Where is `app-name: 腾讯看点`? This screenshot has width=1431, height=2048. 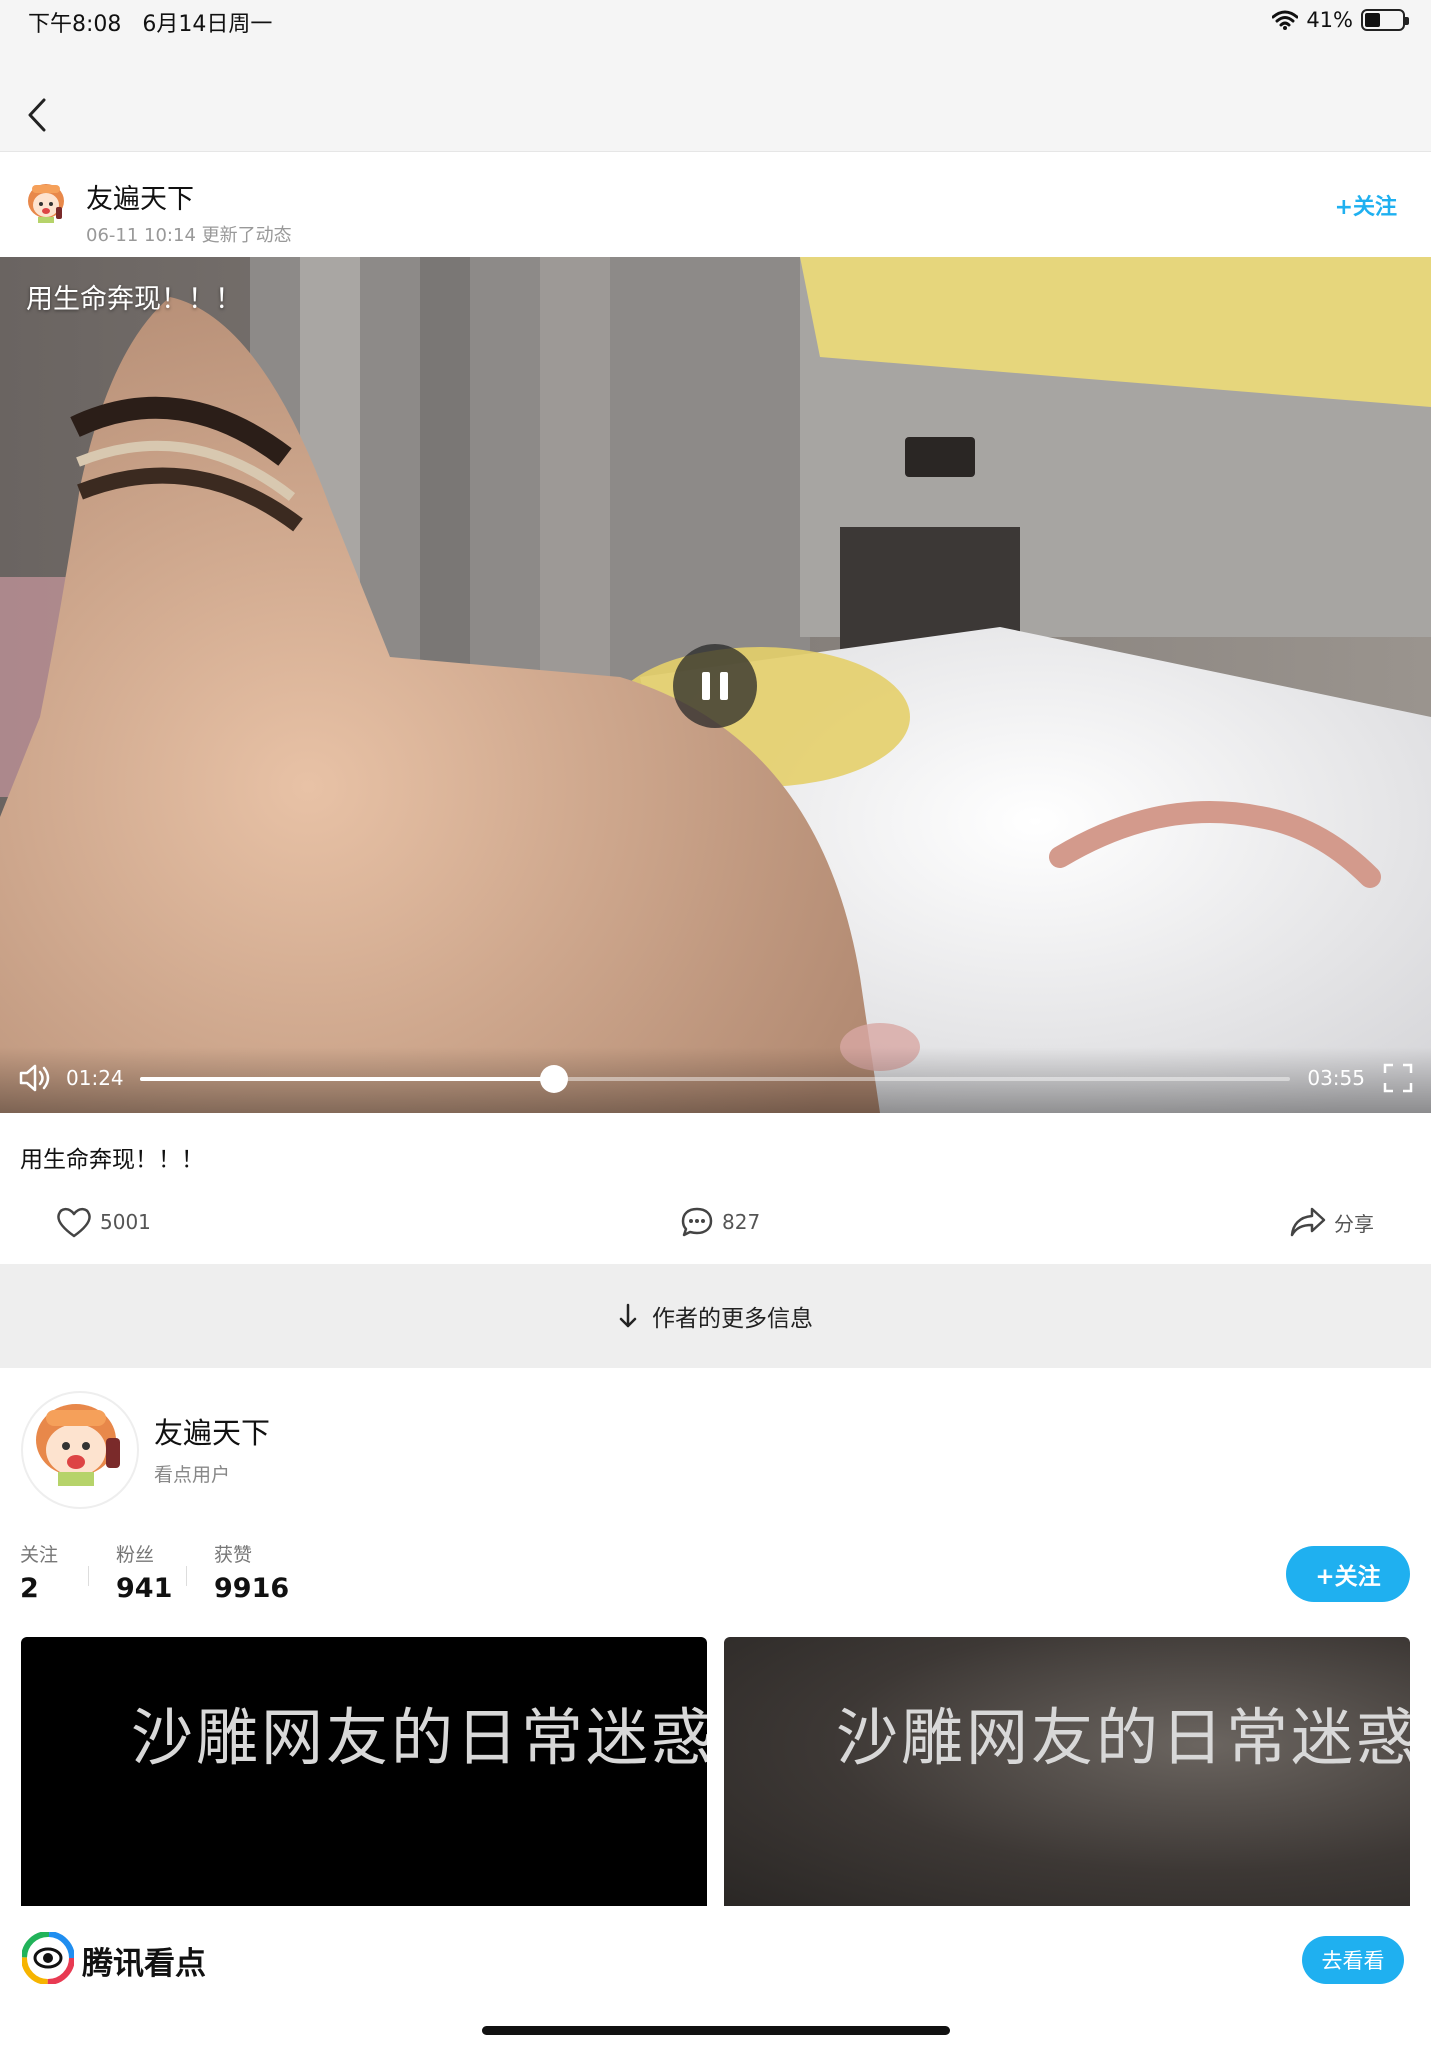 app-name: 腾讯看点 is located at coordinates (144, 1964).